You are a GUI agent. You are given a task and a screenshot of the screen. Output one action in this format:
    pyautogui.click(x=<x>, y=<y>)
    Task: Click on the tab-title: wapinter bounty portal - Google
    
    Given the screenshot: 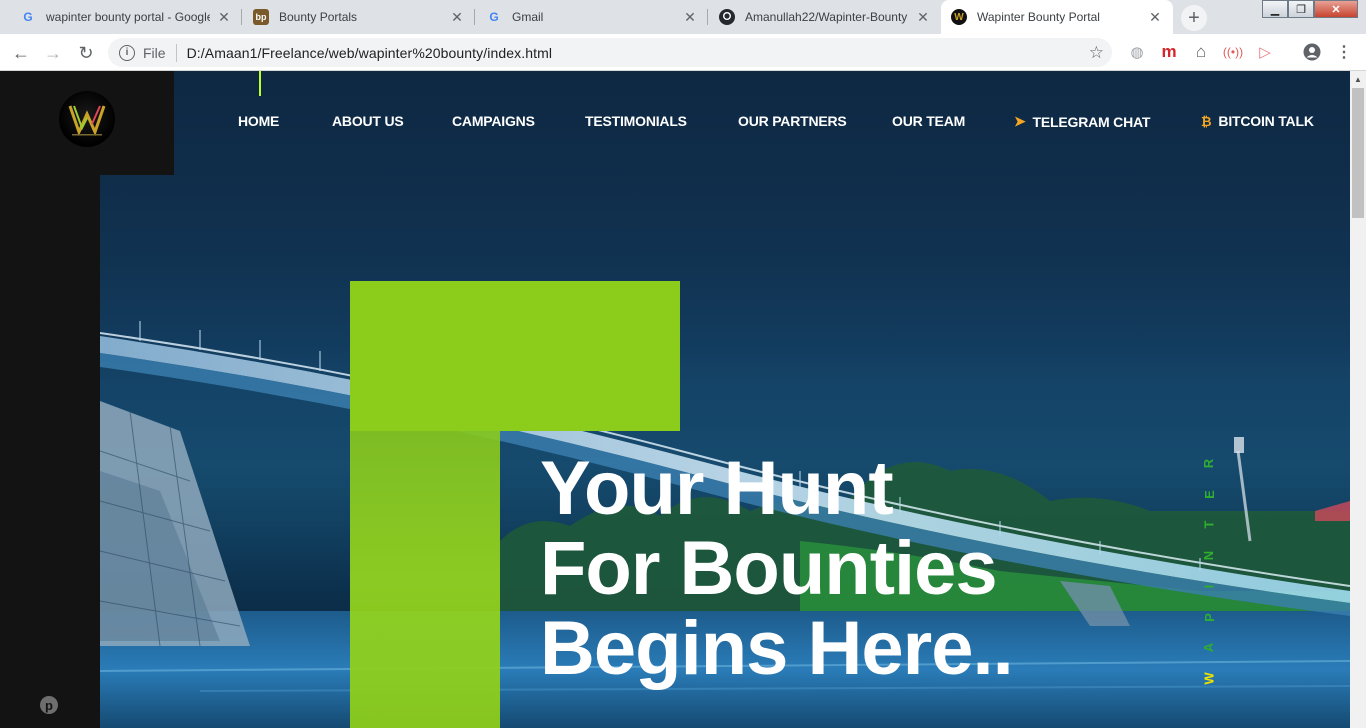 What is the action you would take?
    pyautogui.click(x=128, y=17)
    